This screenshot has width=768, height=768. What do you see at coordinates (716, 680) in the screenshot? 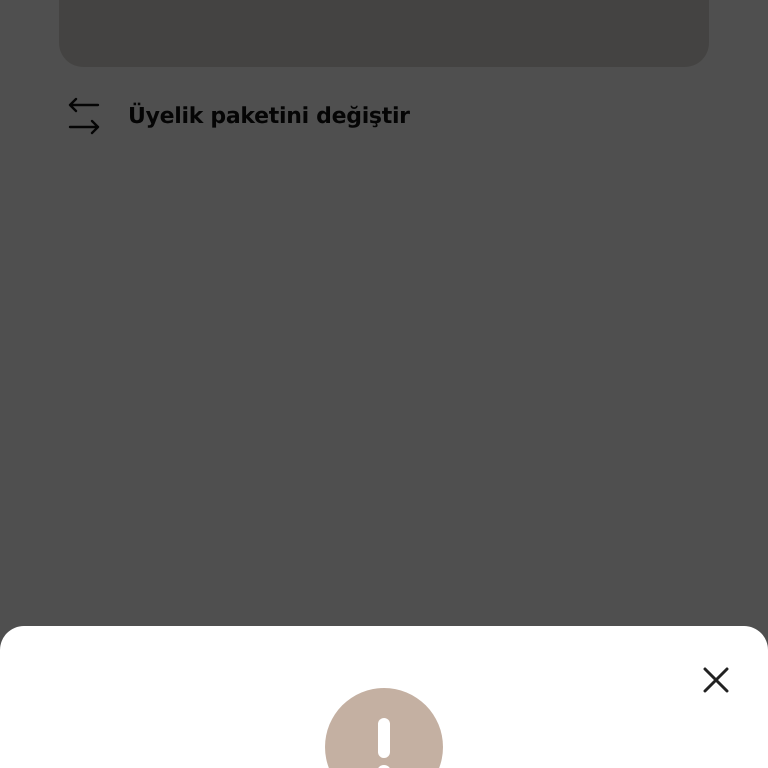
I see `close-button` at bounding box center [716, 680].